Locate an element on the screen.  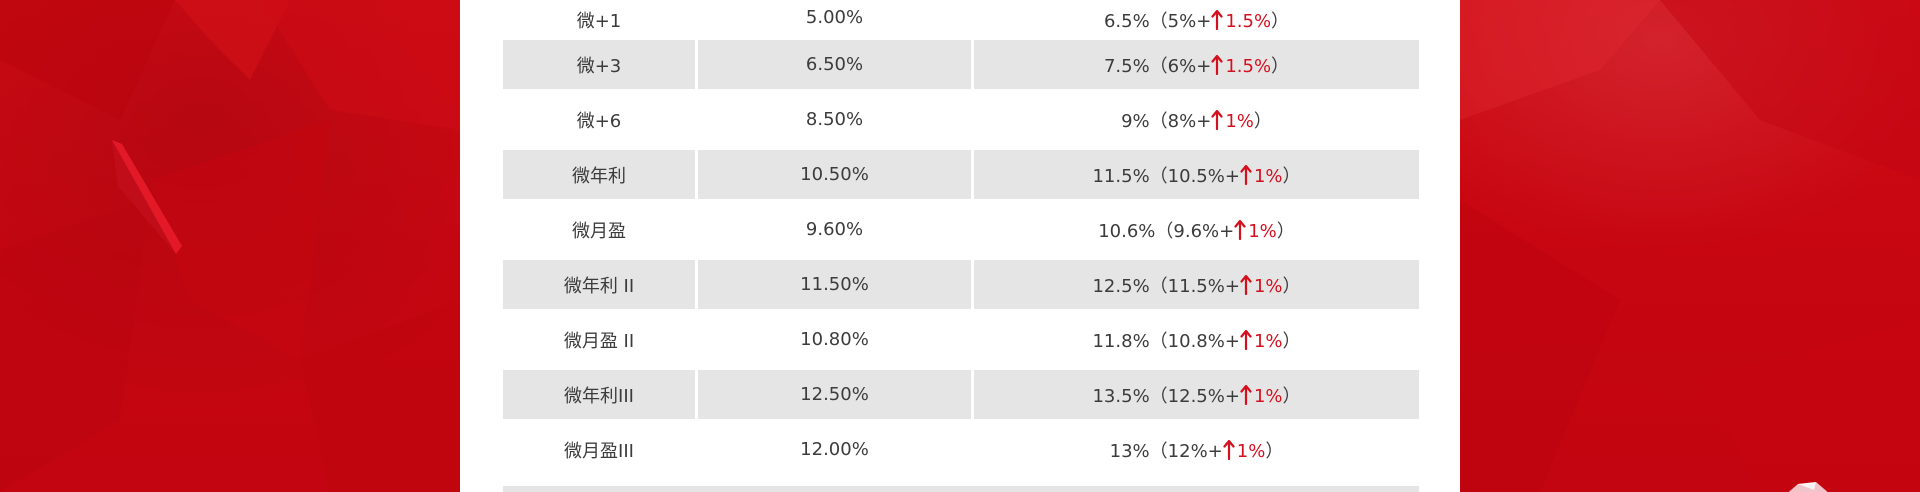
product-name-cell: 微+3 is located at coordinates (599, 64).